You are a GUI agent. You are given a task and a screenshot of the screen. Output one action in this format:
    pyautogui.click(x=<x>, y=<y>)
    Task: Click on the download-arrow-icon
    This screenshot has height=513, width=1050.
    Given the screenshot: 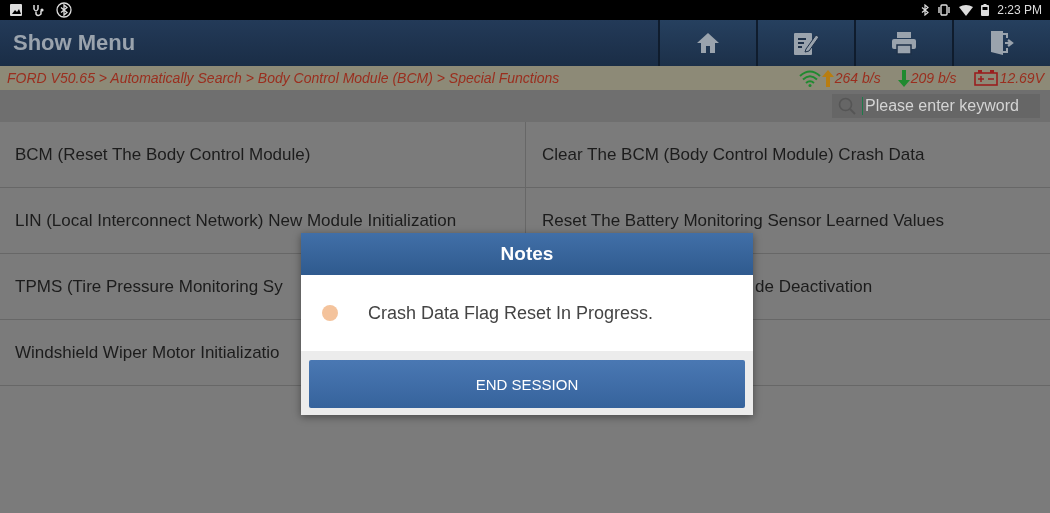 What is the action you would take?
    pyautogui.click(x=903, y=78)
    